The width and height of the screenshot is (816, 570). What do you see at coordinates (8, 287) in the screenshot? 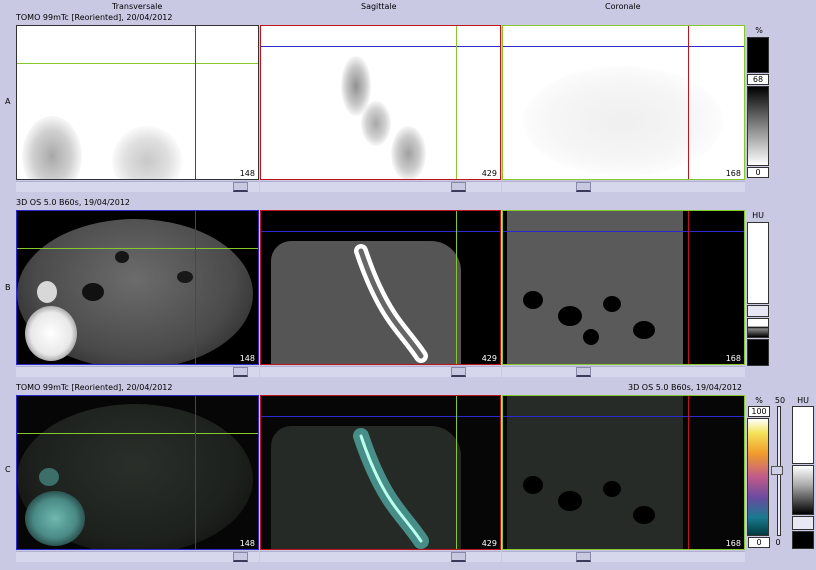
I see `row-label-b: B` at bounding box center [8, 287].